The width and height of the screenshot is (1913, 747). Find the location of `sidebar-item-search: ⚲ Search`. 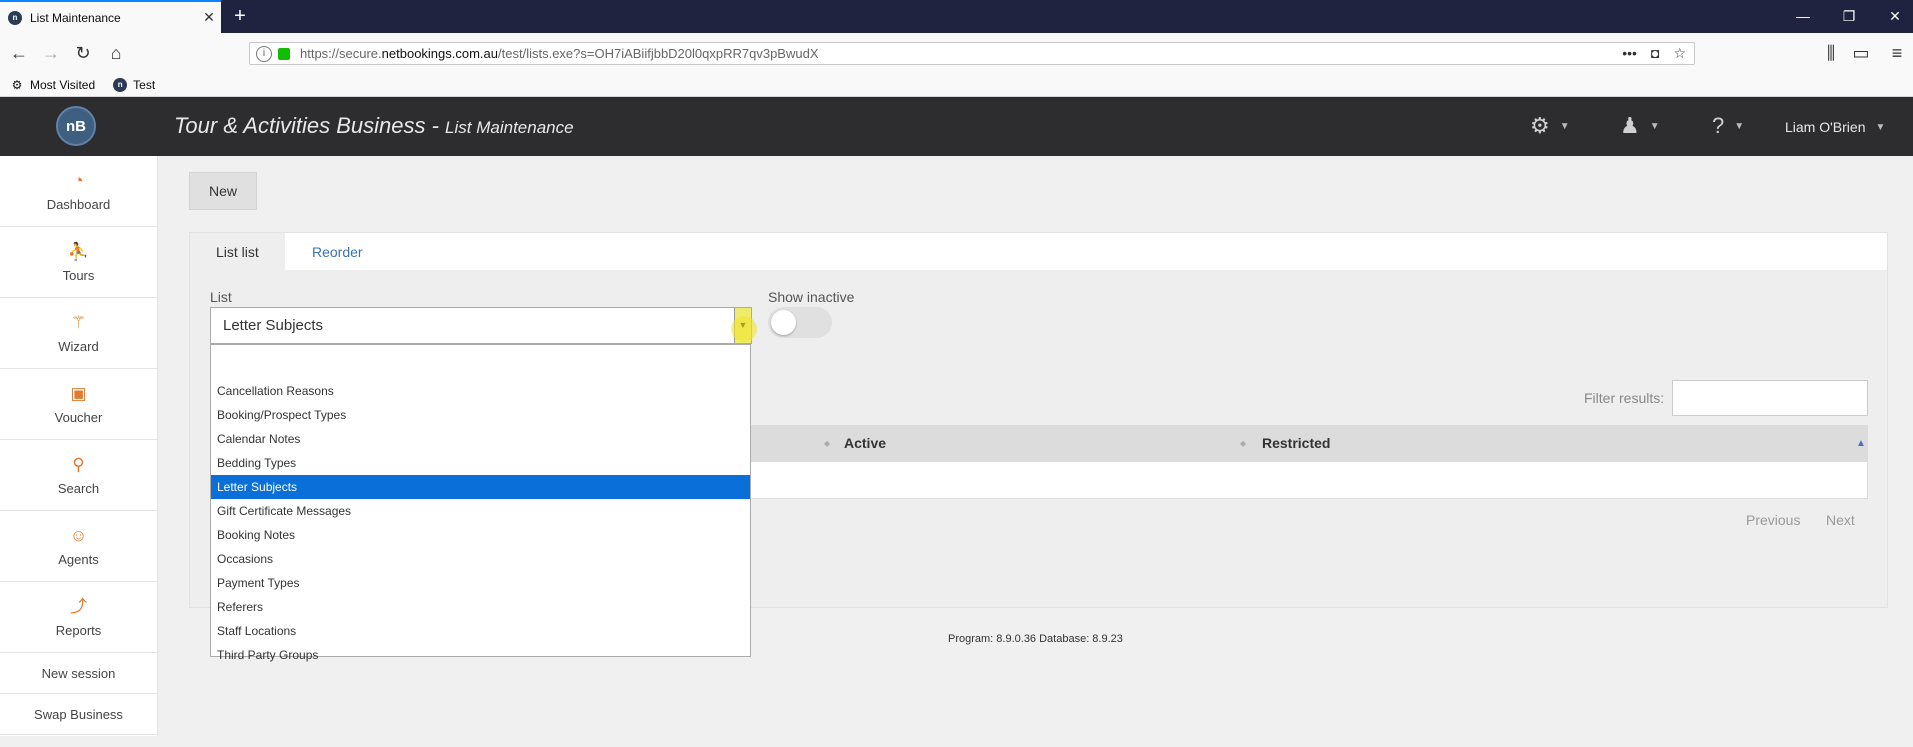

sidebar-item-search: ⚲ Search is located at coordinates (78, 475).